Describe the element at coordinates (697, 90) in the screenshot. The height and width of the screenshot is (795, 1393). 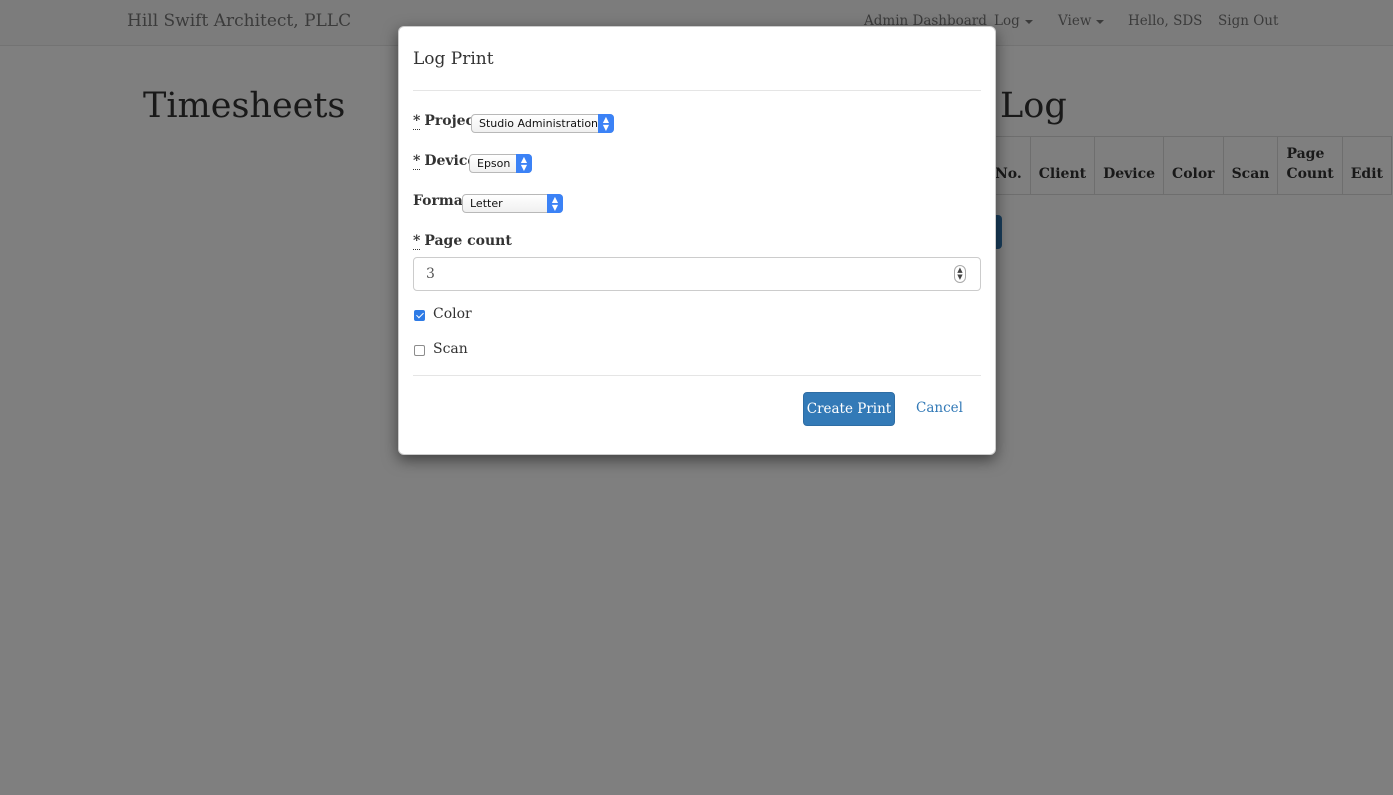
I see `header-divider` at that location.